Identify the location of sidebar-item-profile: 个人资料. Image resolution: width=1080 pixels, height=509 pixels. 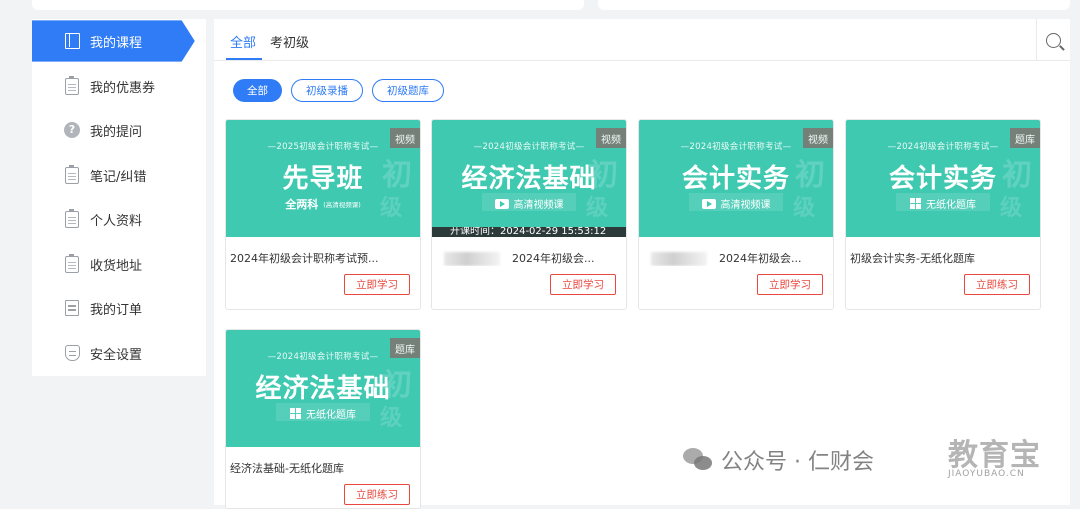
(119, 219).